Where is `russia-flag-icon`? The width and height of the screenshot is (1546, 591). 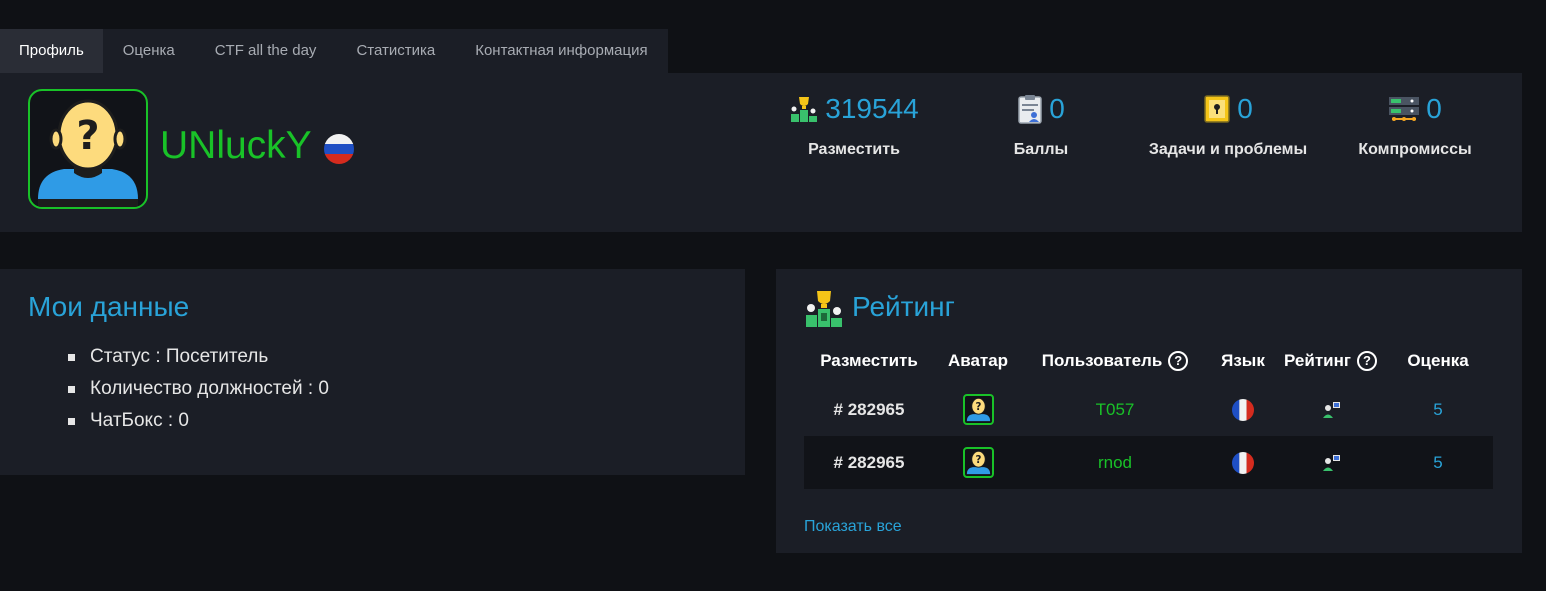 russia-flag-icon is located at coordinates (339, 149).